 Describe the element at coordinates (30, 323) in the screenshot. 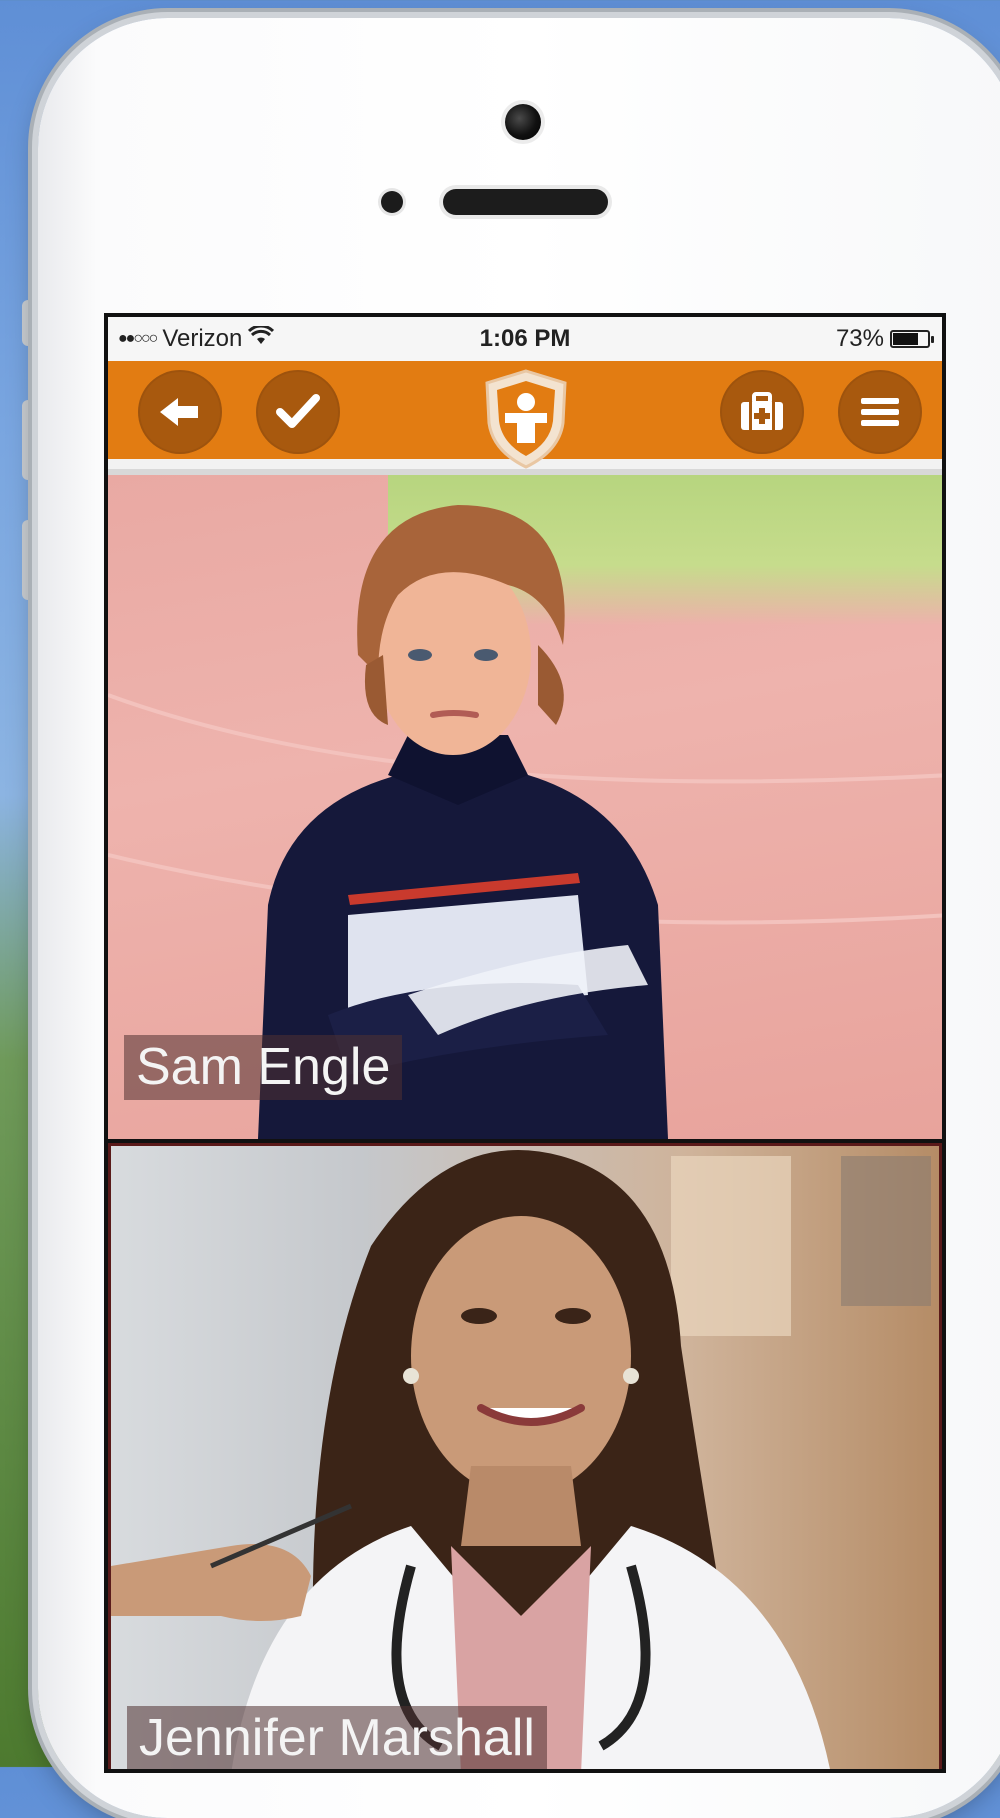

I see `phone-side-button-silent` at that location.